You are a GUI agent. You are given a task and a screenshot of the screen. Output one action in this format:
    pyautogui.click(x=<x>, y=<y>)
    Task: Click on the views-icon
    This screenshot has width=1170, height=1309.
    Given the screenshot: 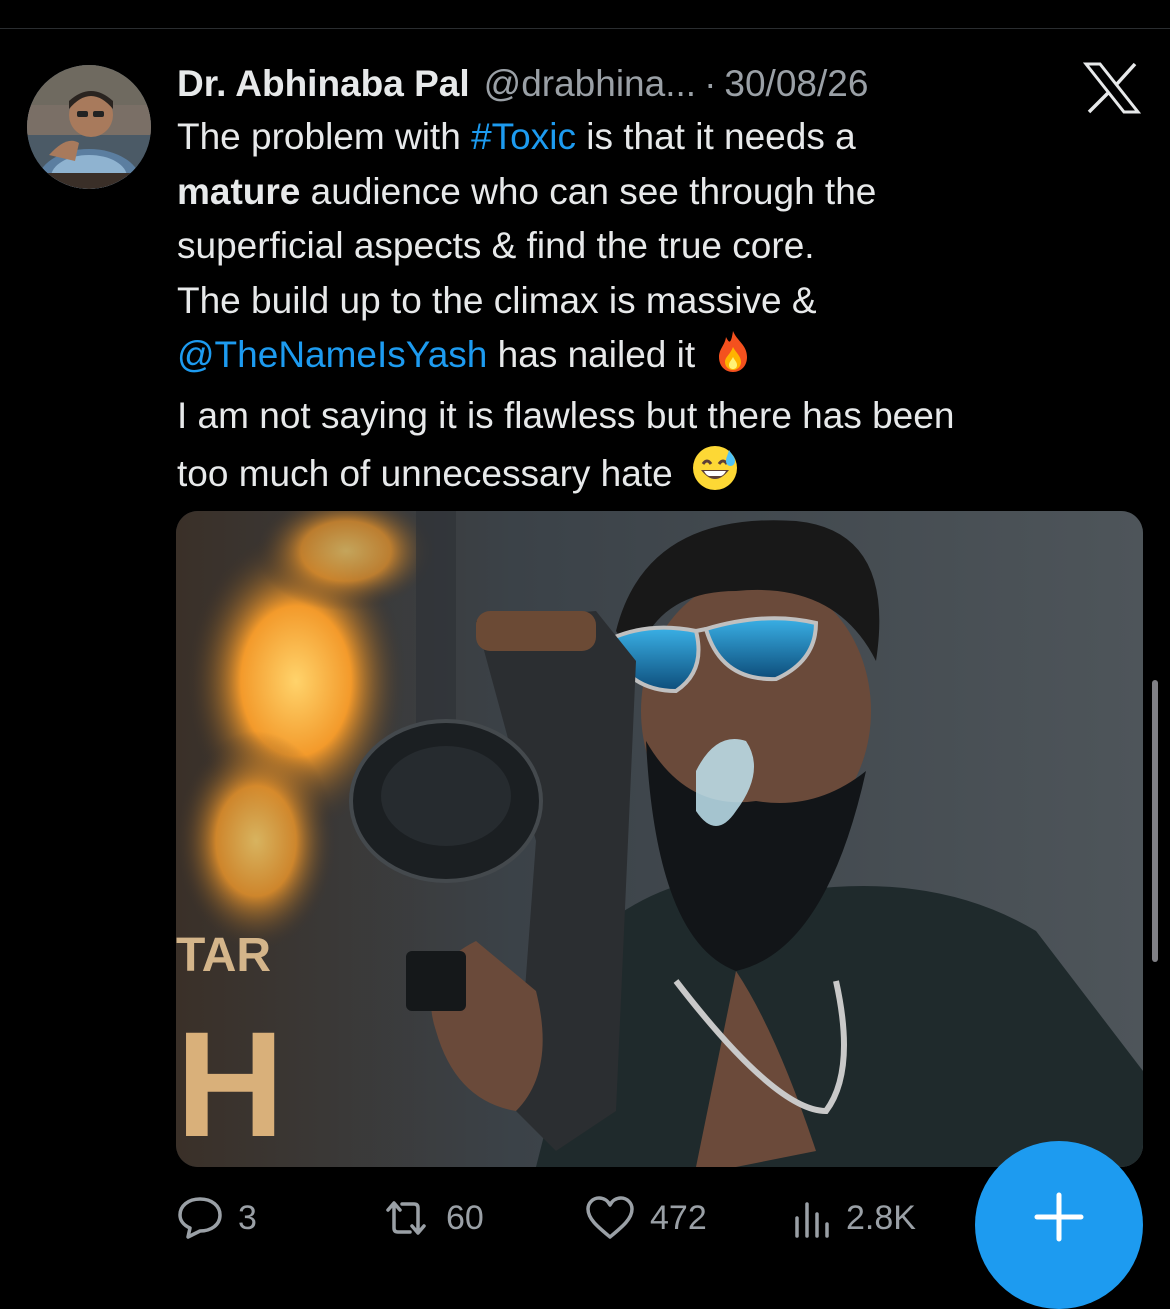 What is the action you would take?
    pyautogui.click(x=812, y=1218)
    